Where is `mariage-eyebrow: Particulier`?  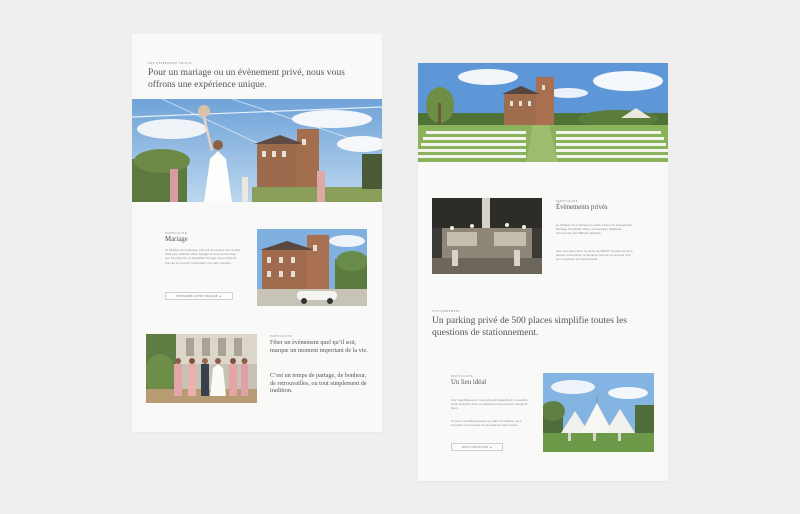 mariage-eyebrow: Particulier is located at coordinates (176, 233).